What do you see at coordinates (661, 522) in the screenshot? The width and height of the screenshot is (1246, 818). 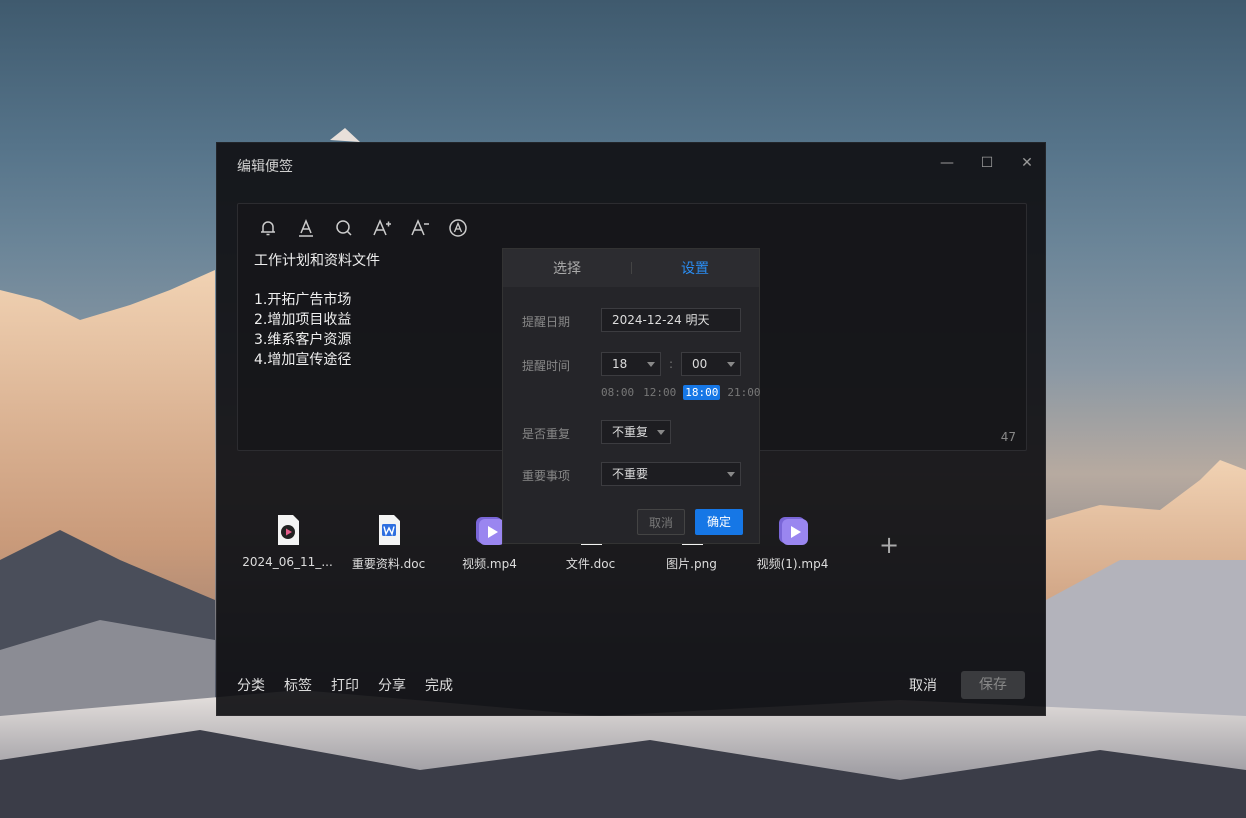 I see `popup-cancel-button: 取消` at bounding box center [661, 522].